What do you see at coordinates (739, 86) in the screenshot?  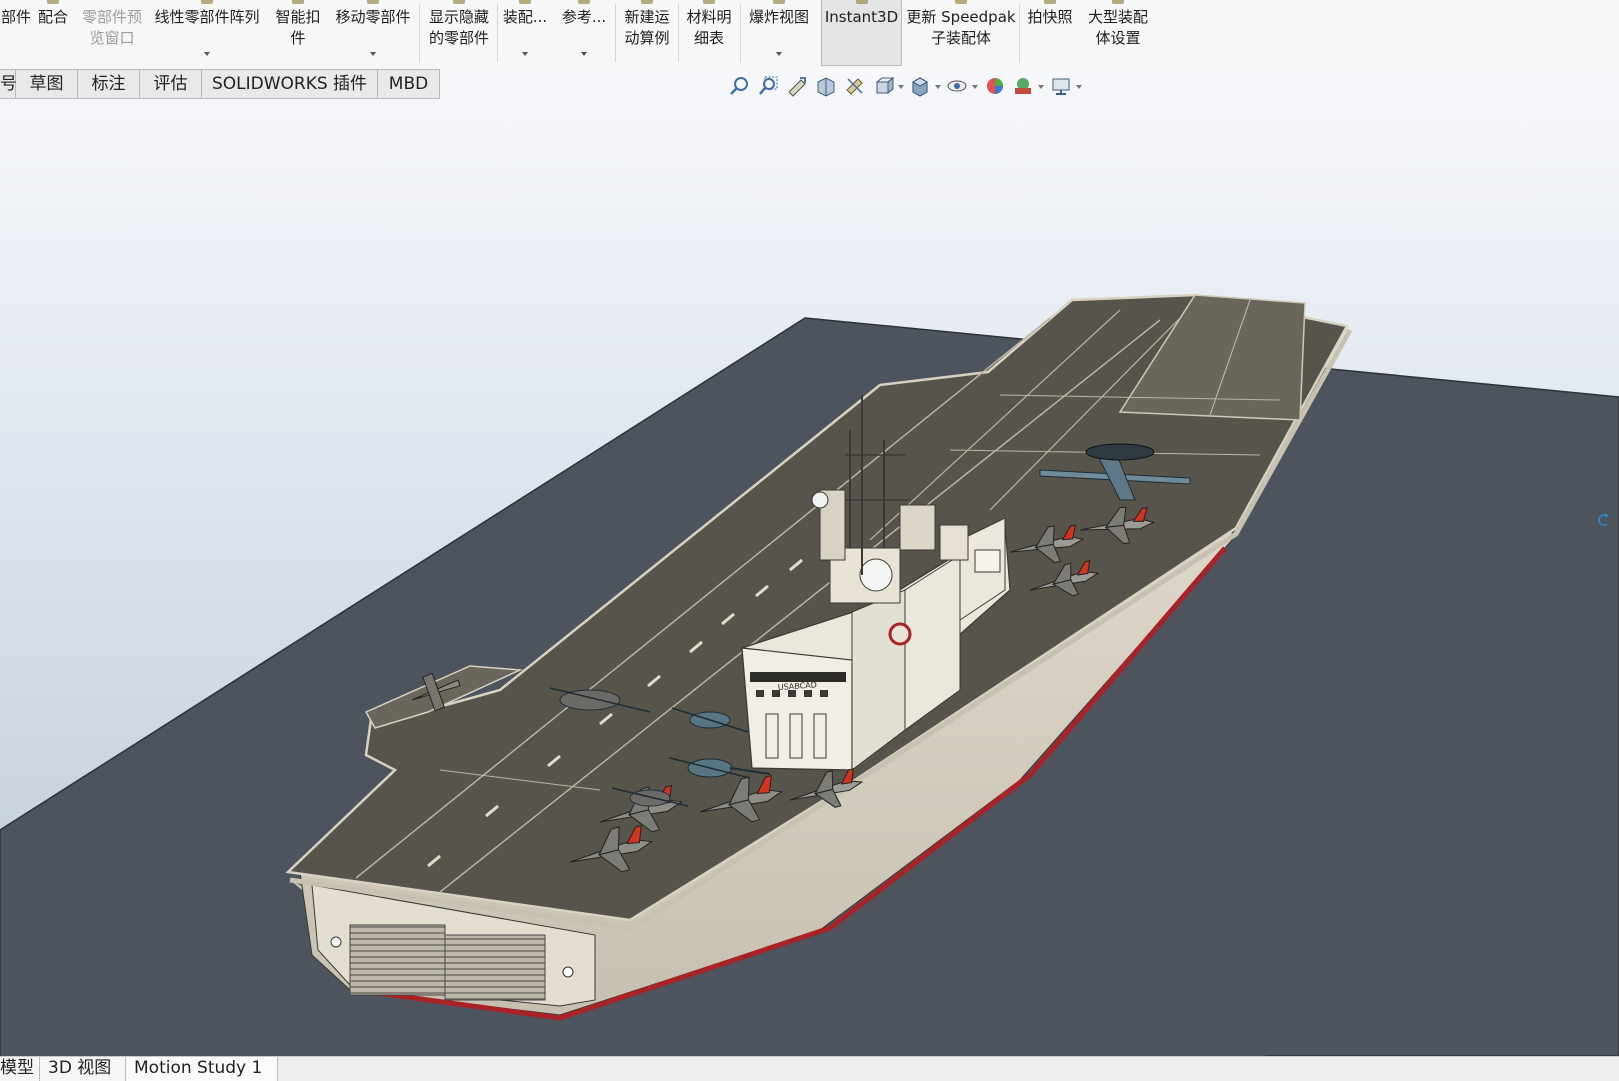 I see `zoom-to-fit-icon` at bounding box center [739, 86].